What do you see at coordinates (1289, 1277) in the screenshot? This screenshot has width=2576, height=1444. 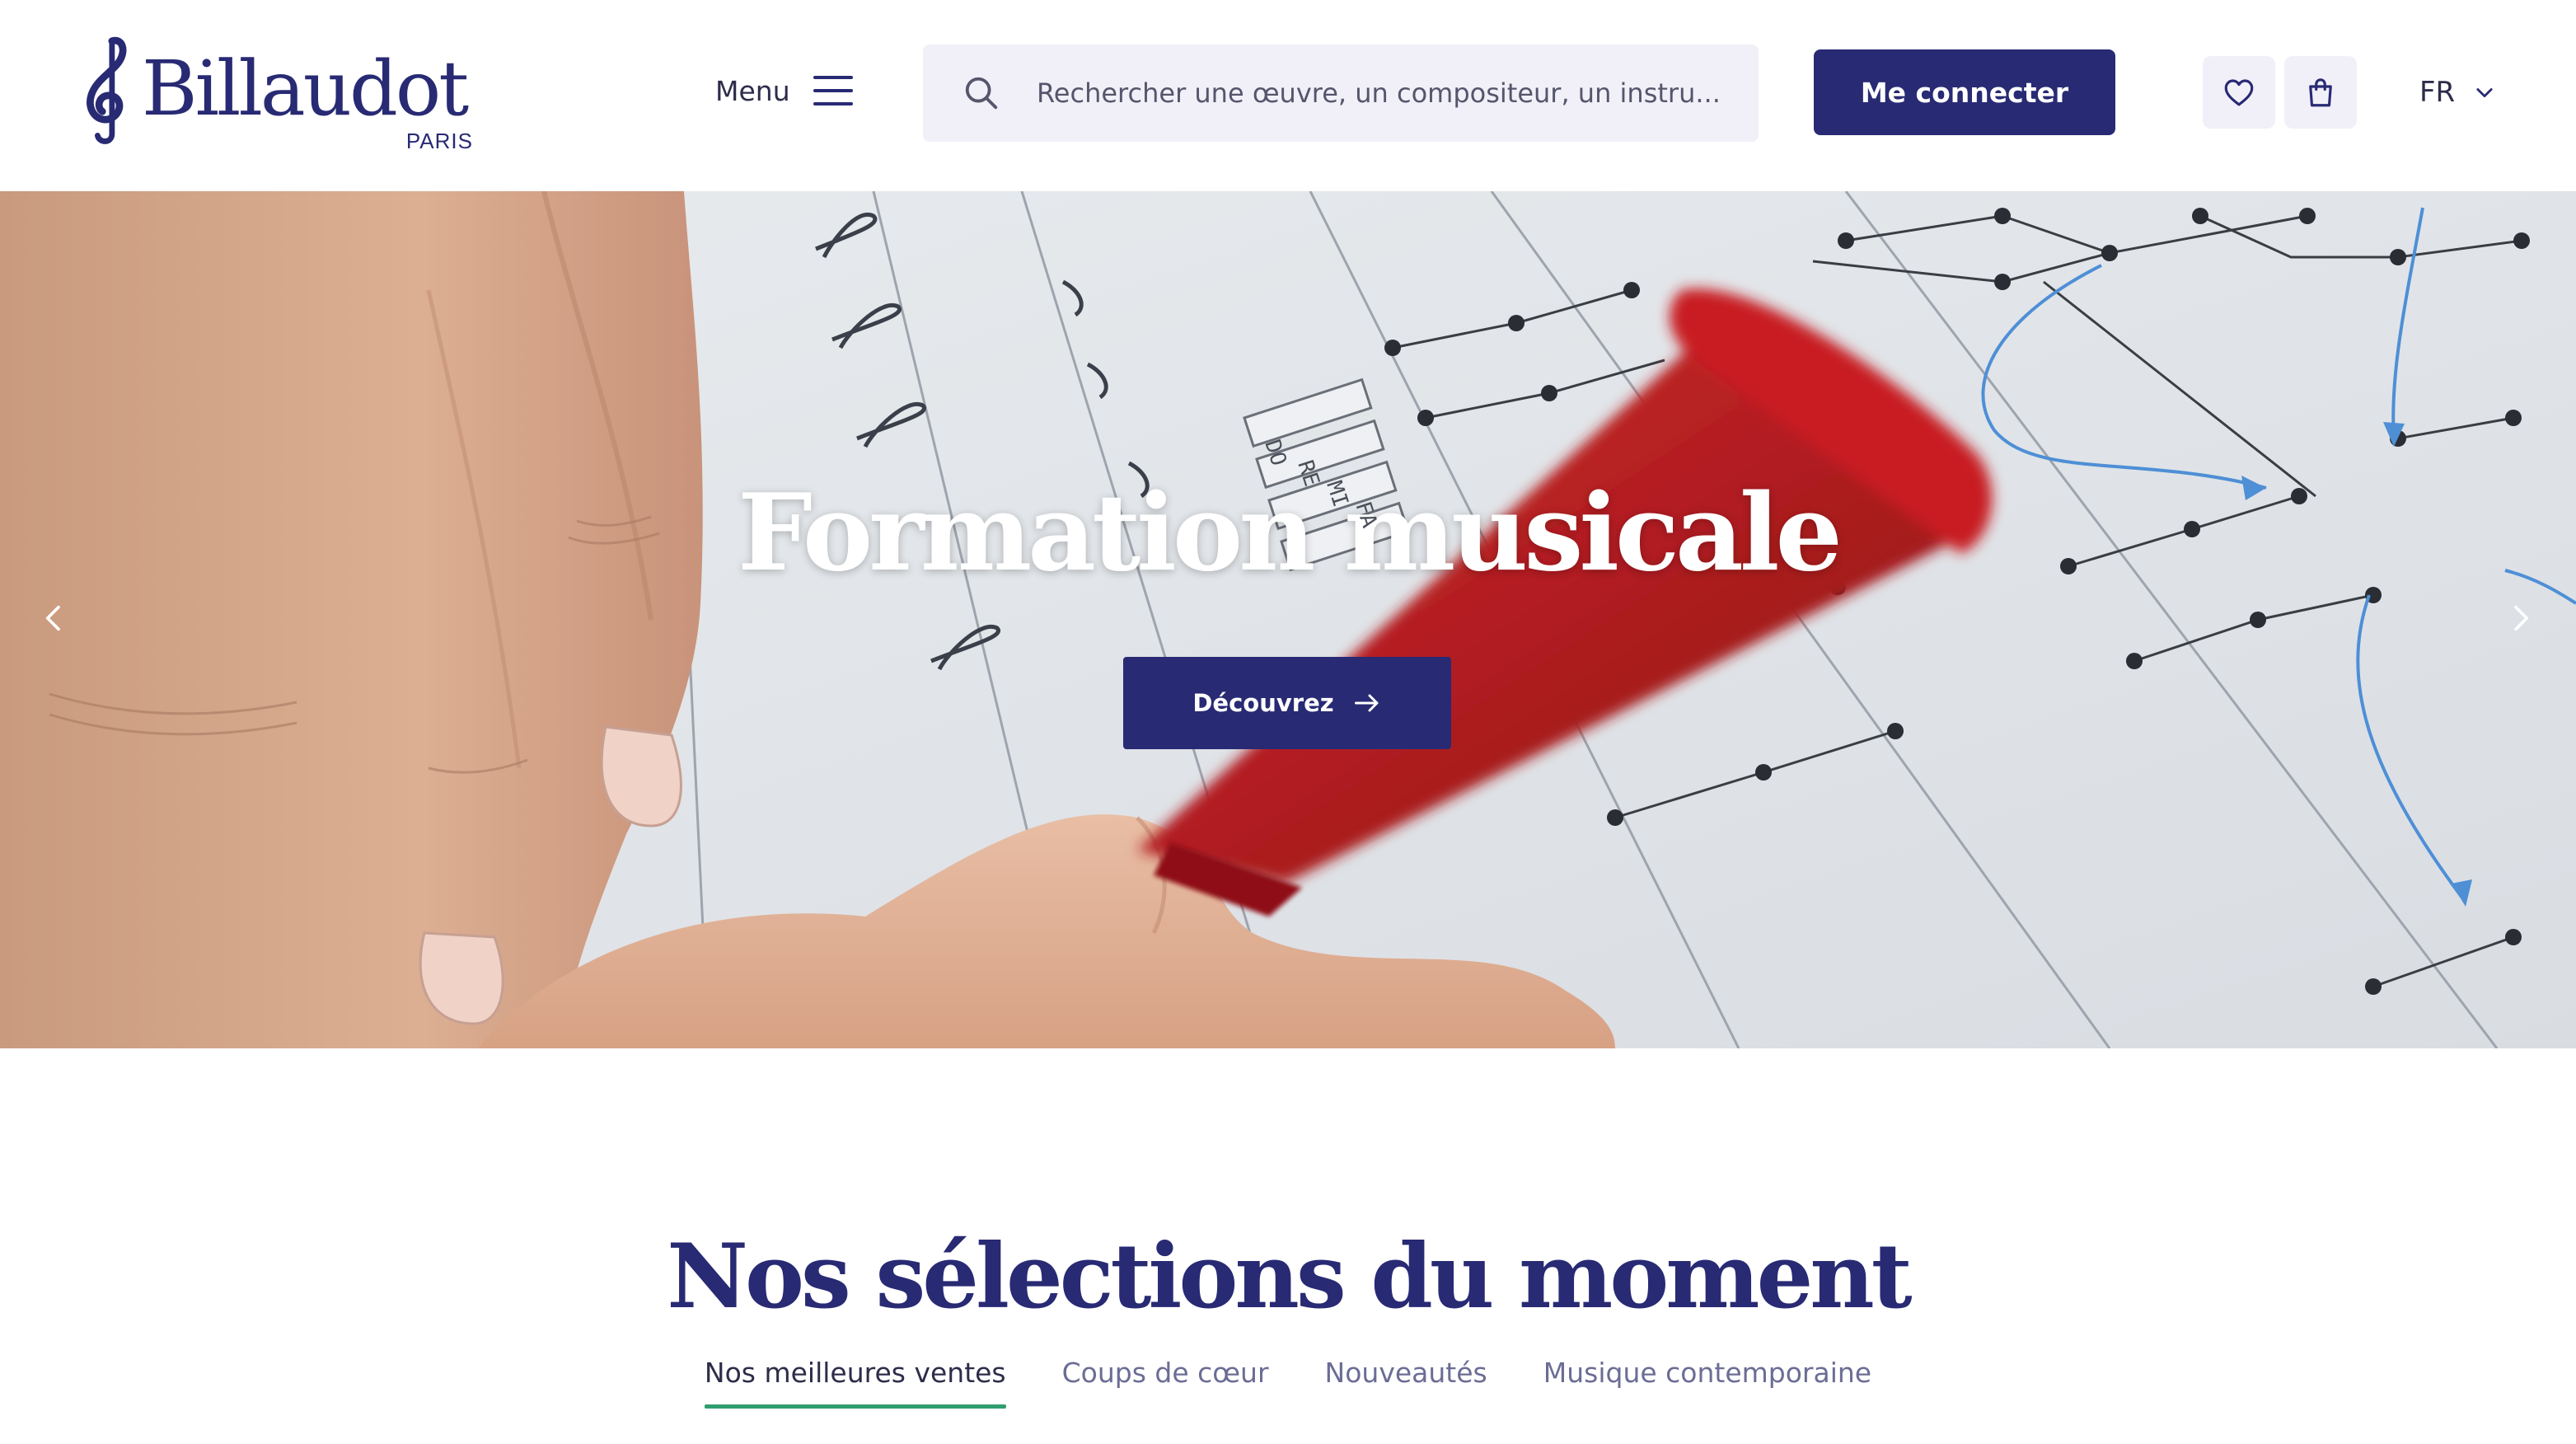 I see `section-title: Nos sélections du moment` at bounding box center [1289, 1277].